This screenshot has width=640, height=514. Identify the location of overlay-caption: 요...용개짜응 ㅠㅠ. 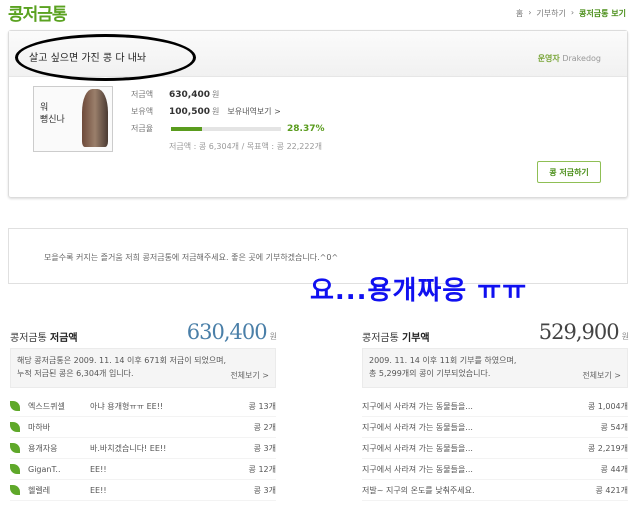
(419, 291).